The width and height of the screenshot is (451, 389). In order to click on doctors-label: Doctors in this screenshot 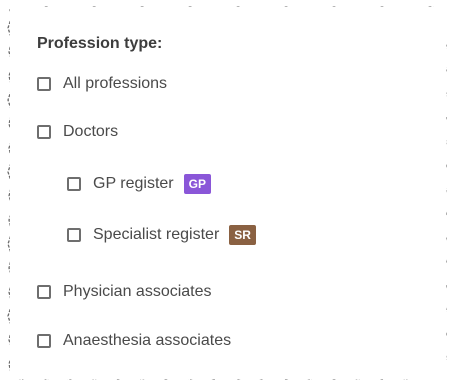, I will do `click(91, 131)`.